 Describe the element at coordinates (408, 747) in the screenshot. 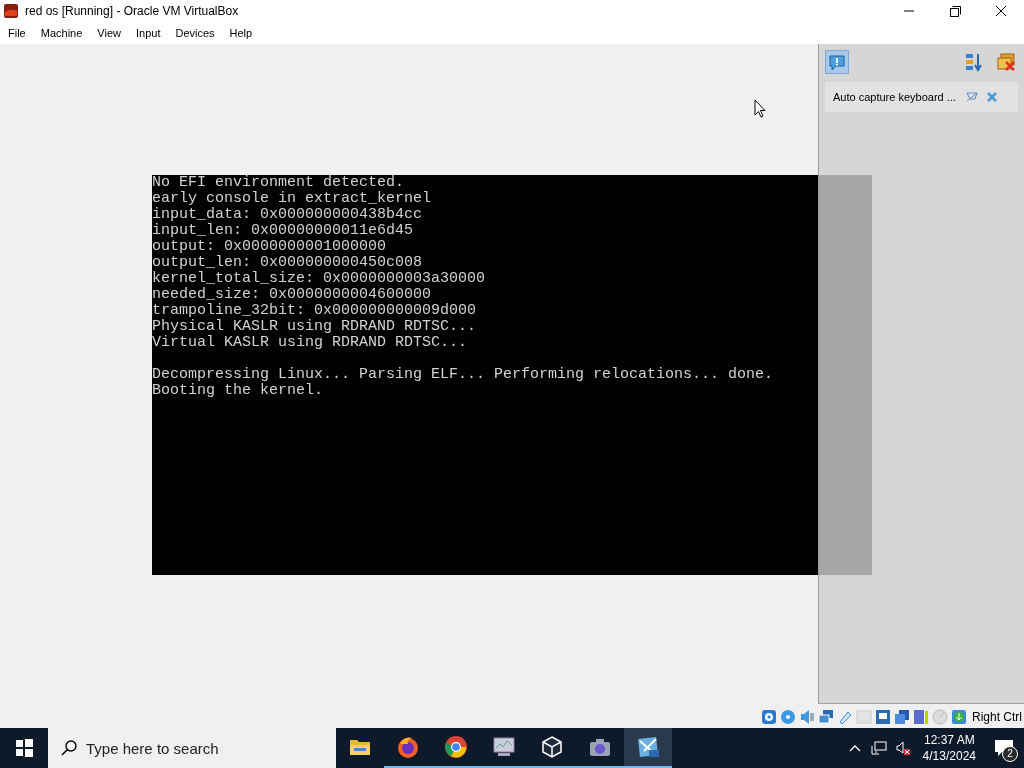

I see `firefox-icon` at that location.